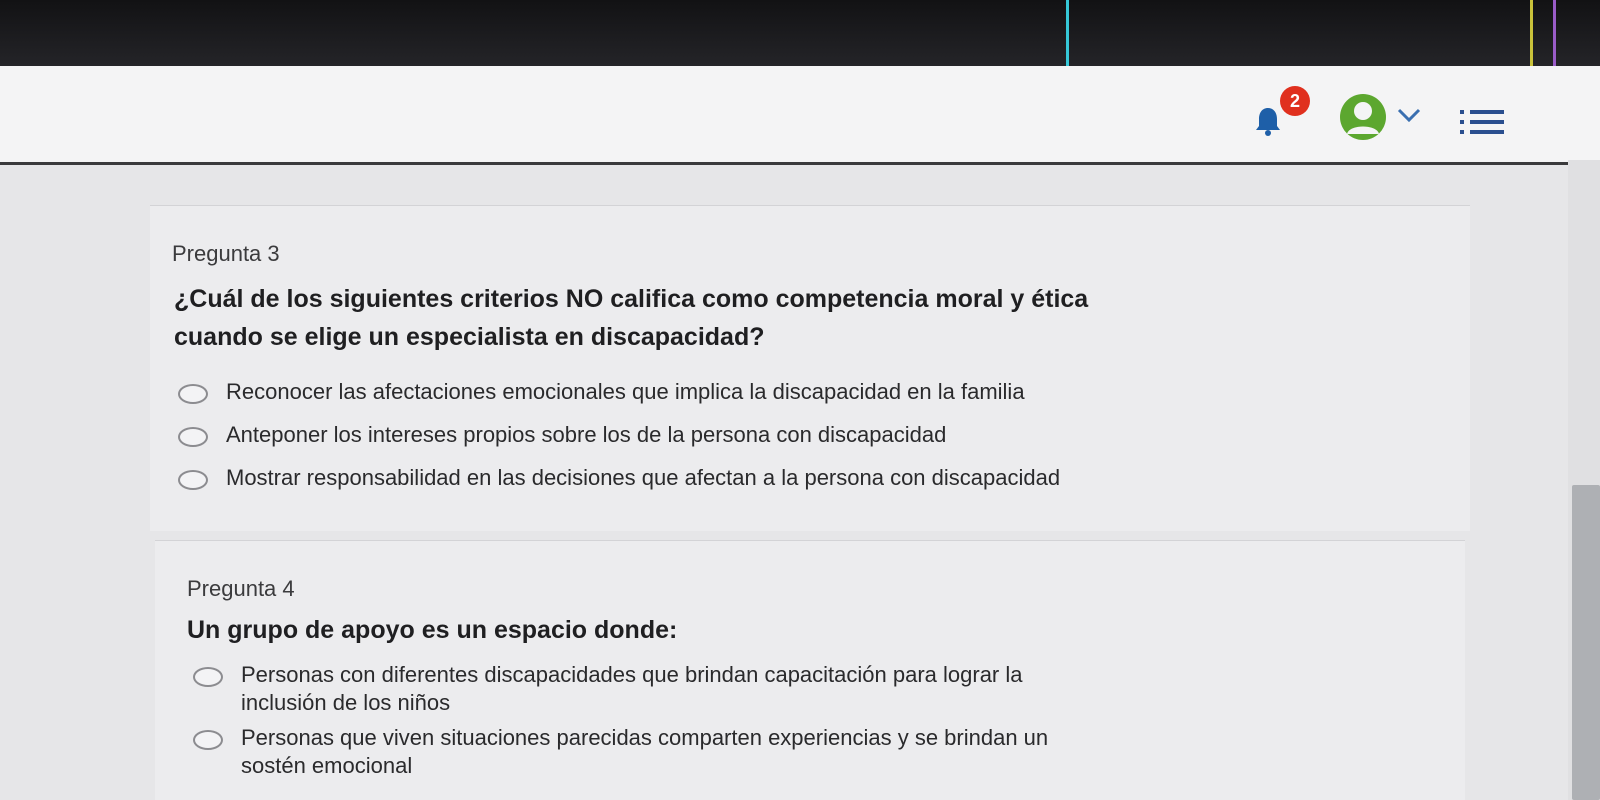  What do you see at coordinates (1295, 101) in the screenshot?
I see `notification-badge: 2` at bounding box center [1295, 101].